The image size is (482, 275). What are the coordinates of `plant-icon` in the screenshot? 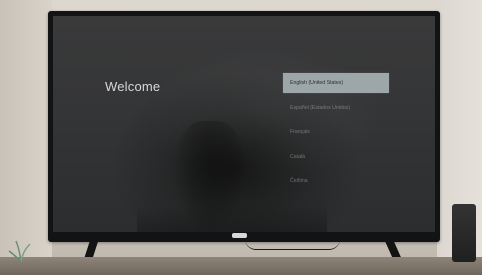 It's located at (19, 251).